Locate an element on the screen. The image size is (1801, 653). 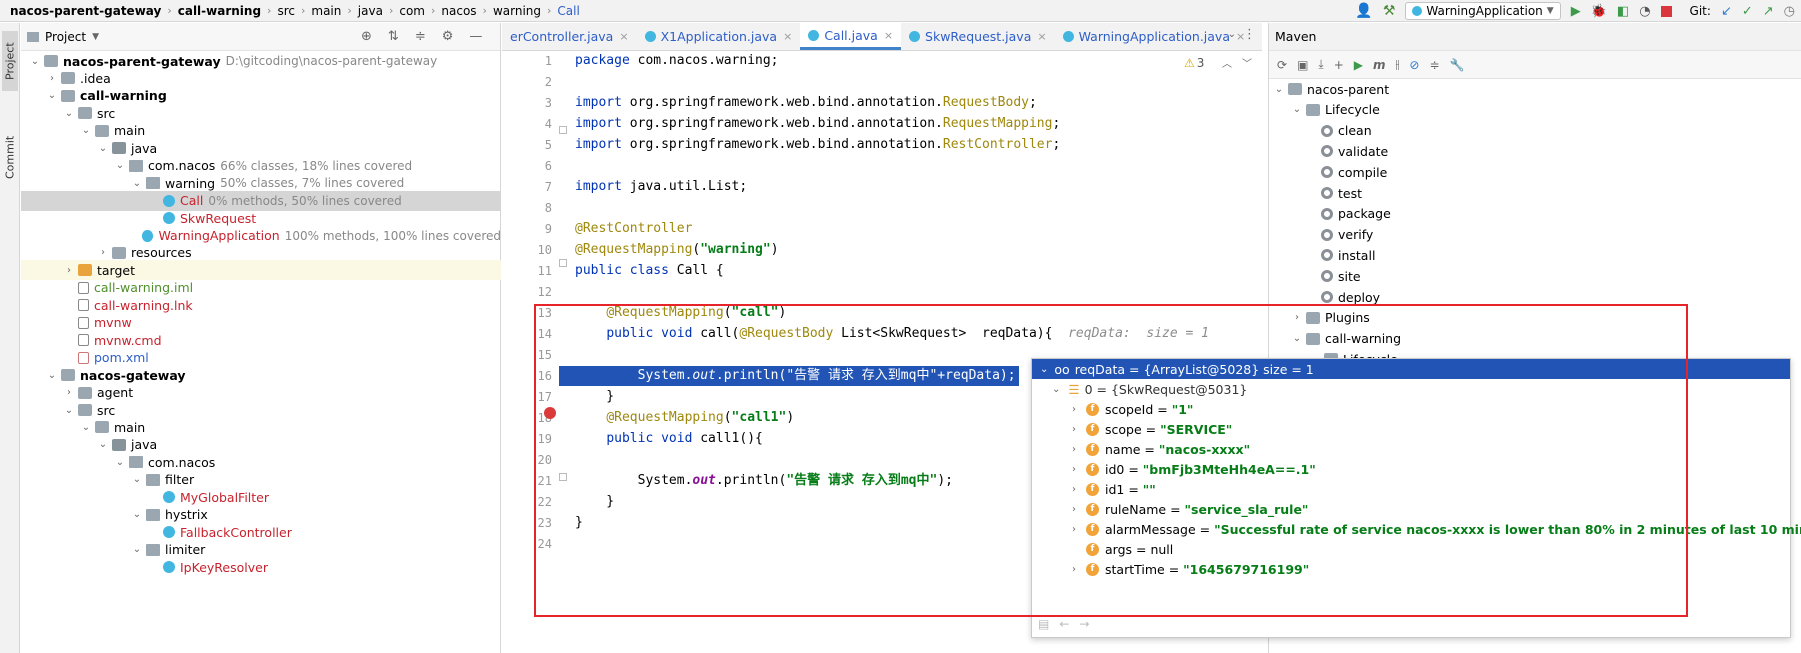
popup-header: ⌄ oo reqData = {ArrayList@5028} size = 1 is located at coordinates (1411, 369).